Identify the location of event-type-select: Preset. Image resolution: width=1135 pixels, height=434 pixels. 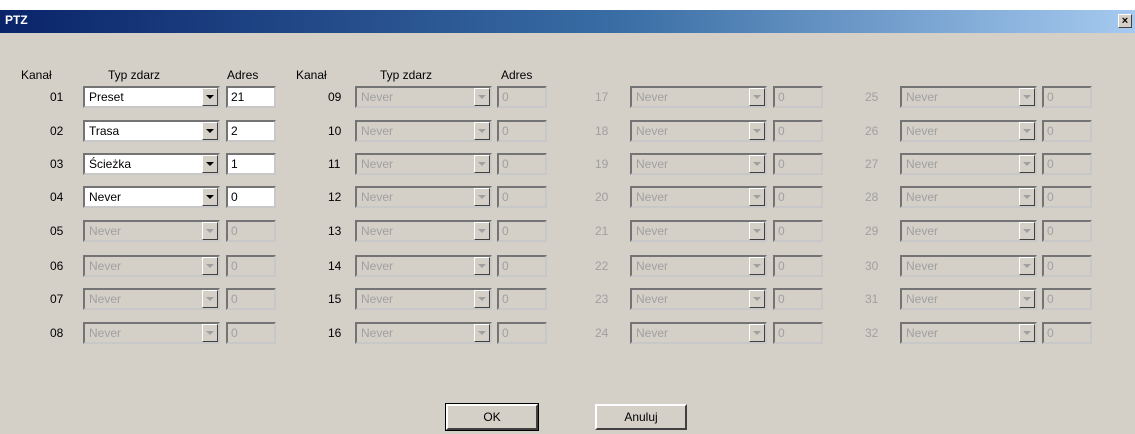
(151, 97).